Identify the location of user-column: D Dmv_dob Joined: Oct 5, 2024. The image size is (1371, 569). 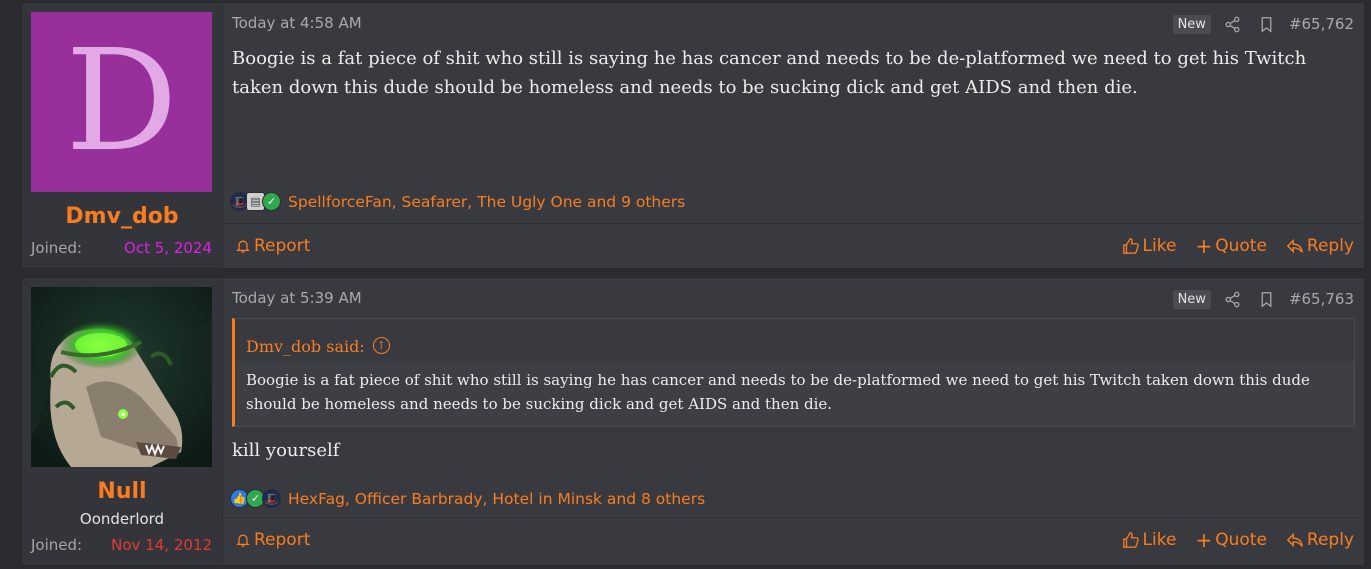
(122, 135).